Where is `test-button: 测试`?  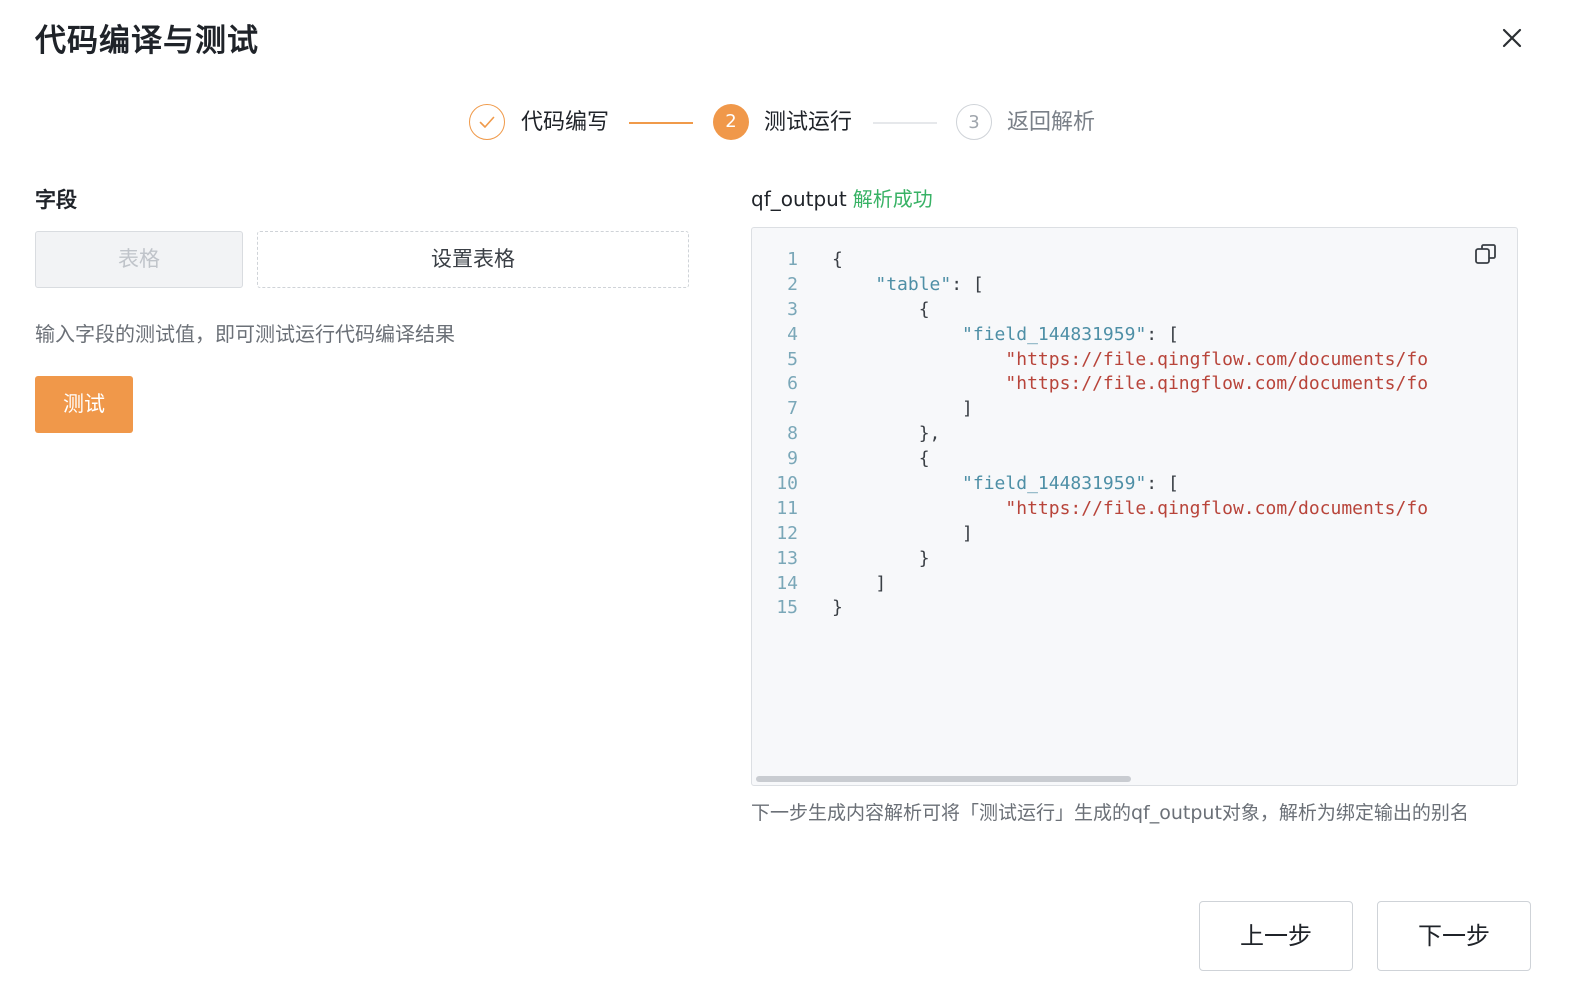
test-button: 测试 is located at coordinates (84, 404).